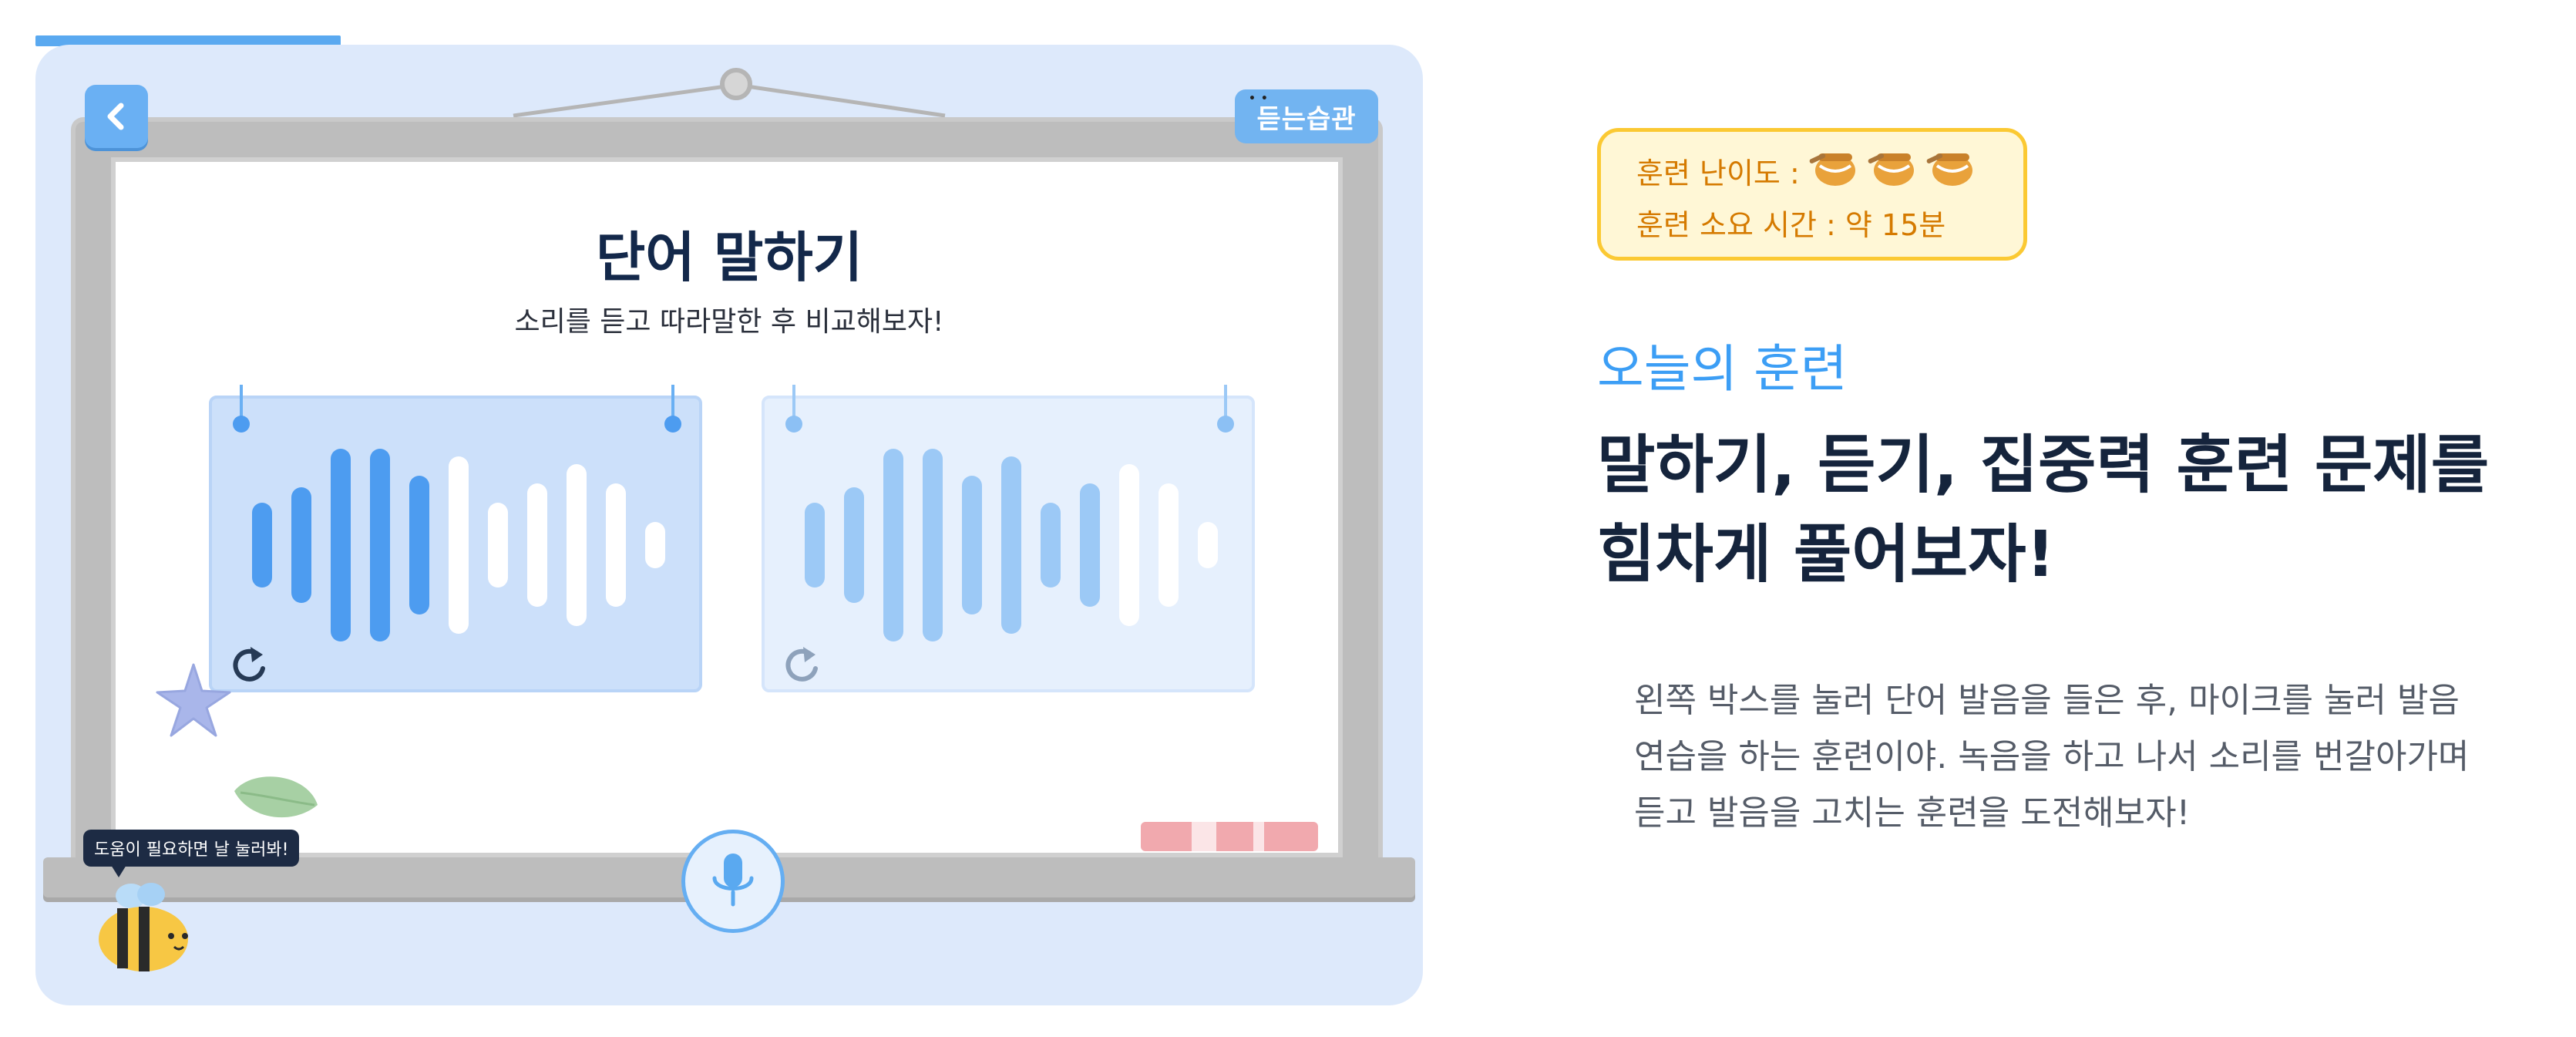  Describe the element at coordinates (729, 322) in the screenshot. I see `game-subtitle: 소리를 듣고 따라말한 후 비교해보자!` at that location.